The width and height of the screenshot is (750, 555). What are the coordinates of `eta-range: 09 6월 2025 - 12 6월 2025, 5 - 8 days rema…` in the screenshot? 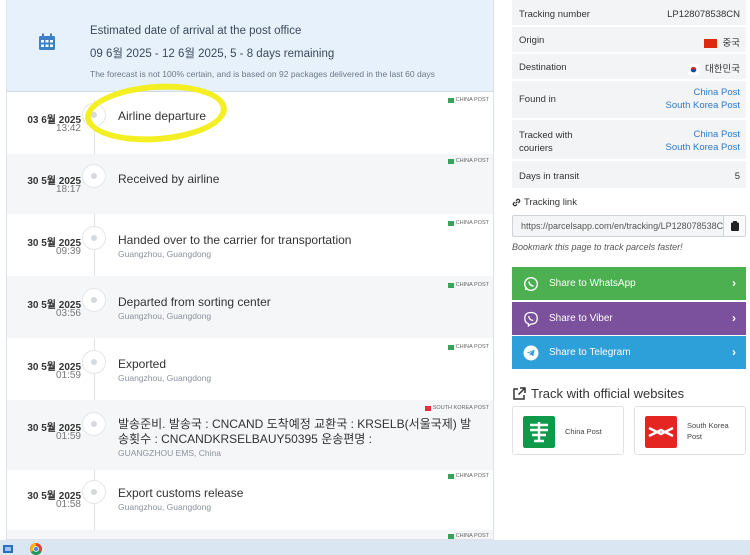 It's located at (212, 54).